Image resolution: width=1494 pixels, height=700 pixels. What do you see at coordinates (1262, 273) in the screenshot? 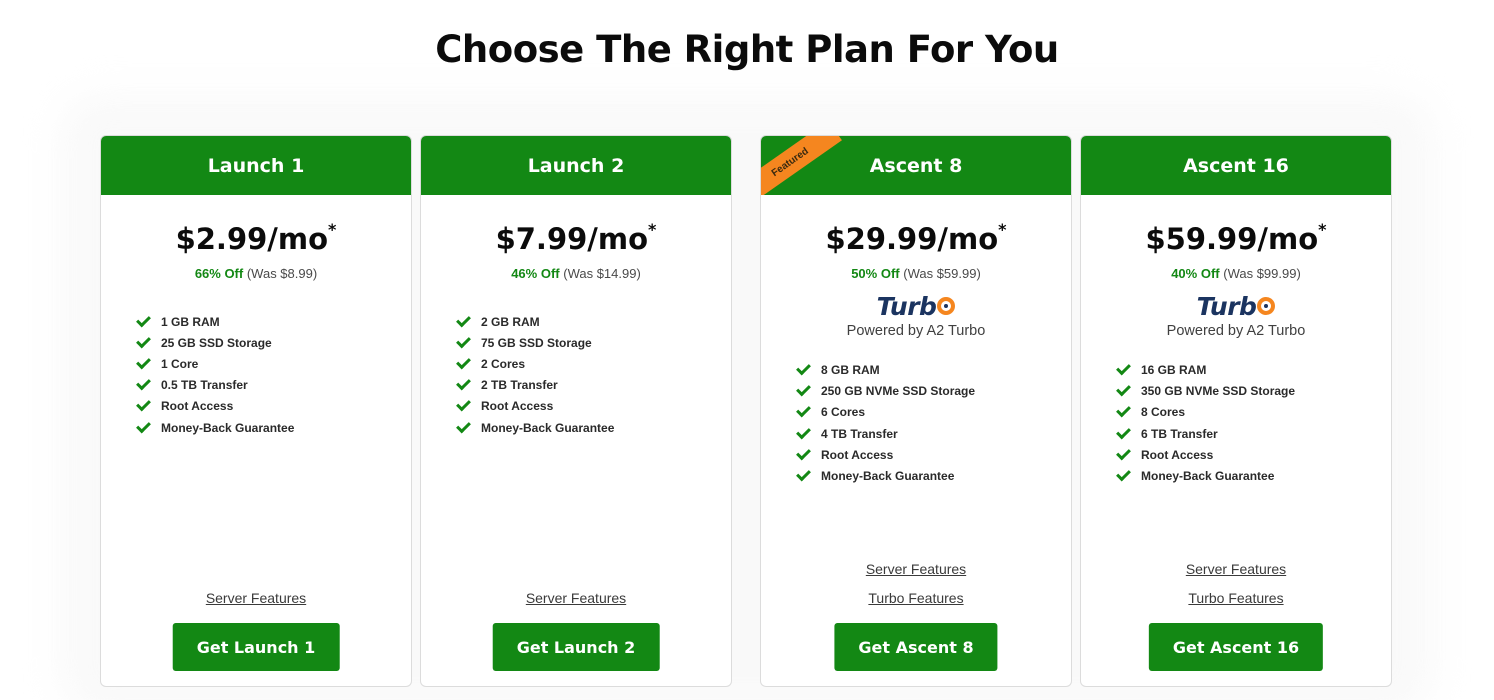
I see `original-price: (Was $99.99)` at bounding box center [1262, 273].